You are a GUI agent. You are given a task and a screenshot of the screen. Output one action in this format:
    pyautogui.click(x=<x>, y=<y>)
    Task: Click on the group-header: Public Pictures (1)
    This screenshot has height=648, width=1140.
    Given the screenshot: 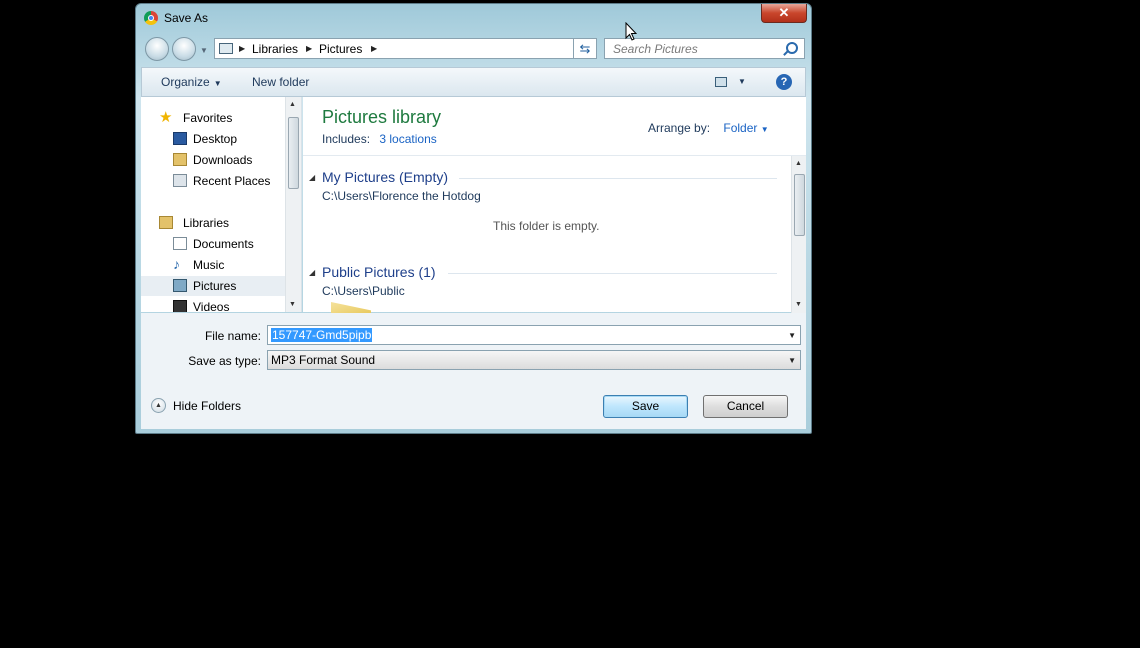 What is the action you would take?
    pyautogui.click(x=379, y=272)
    